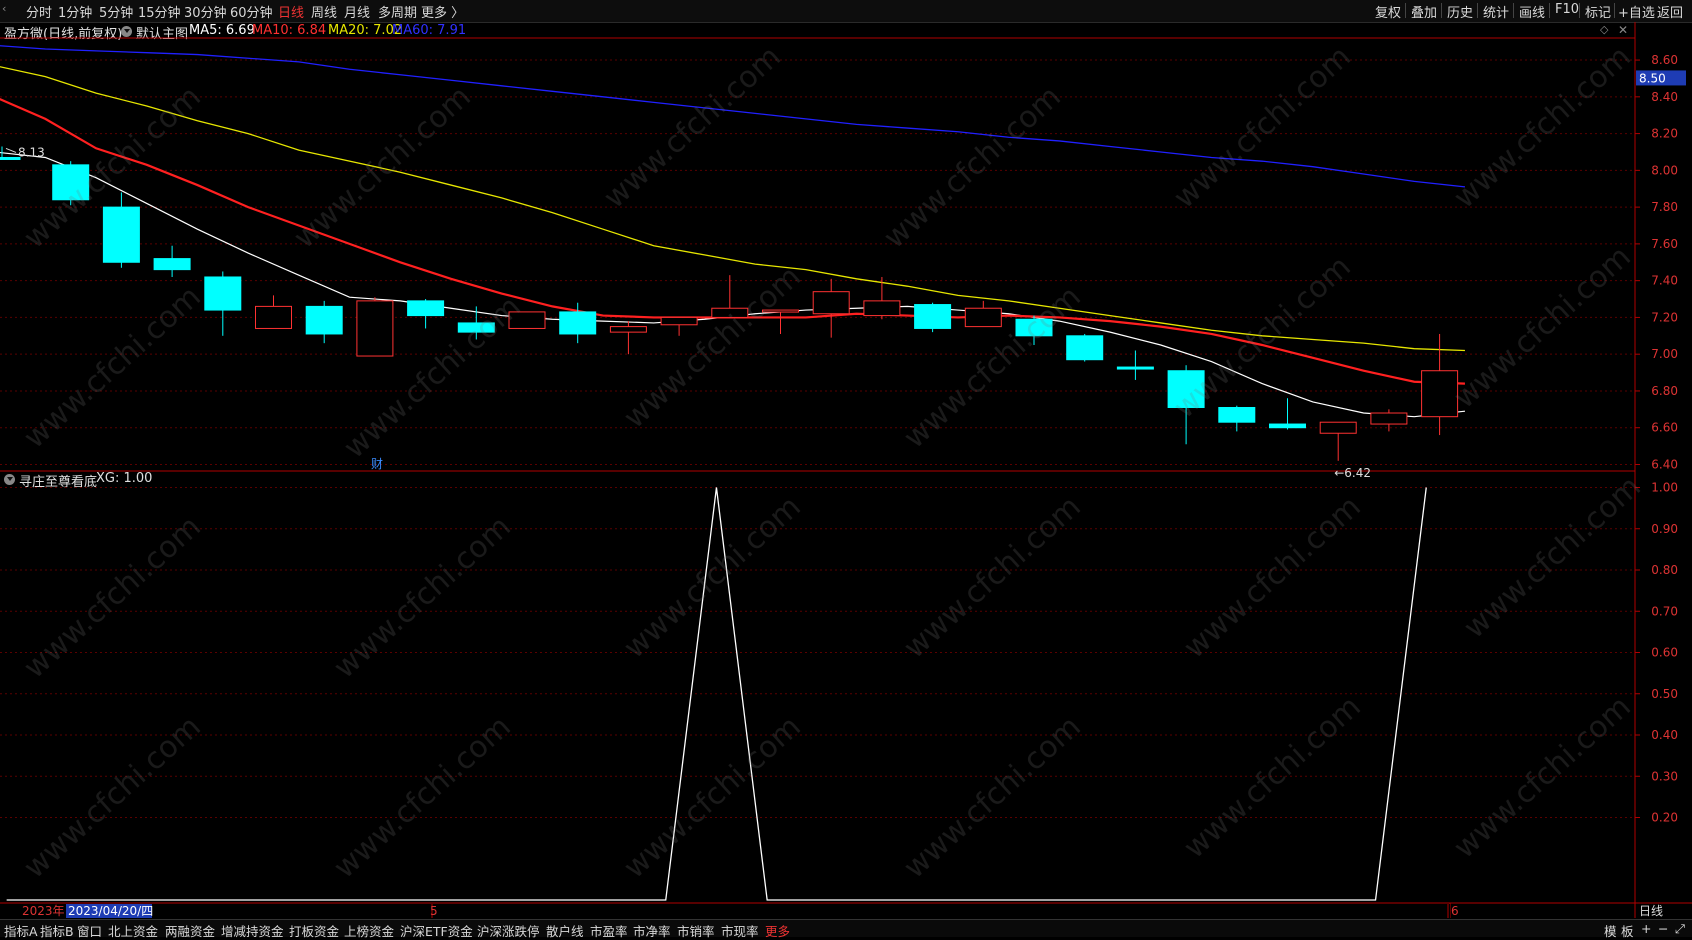 The image size is (1692, 940). Describe the element at coordinates (1664, 488) in the screenshot. I see `indicator-tick-label: 1.00` at that location.